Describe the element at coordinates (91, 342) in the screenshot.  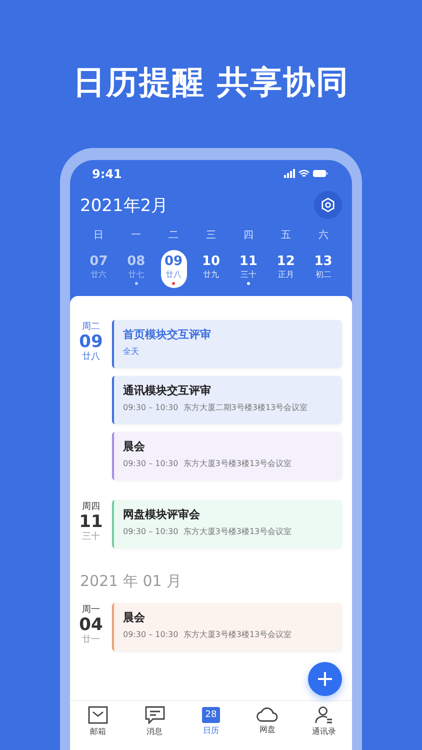
I see `day-number: 09` at that location.